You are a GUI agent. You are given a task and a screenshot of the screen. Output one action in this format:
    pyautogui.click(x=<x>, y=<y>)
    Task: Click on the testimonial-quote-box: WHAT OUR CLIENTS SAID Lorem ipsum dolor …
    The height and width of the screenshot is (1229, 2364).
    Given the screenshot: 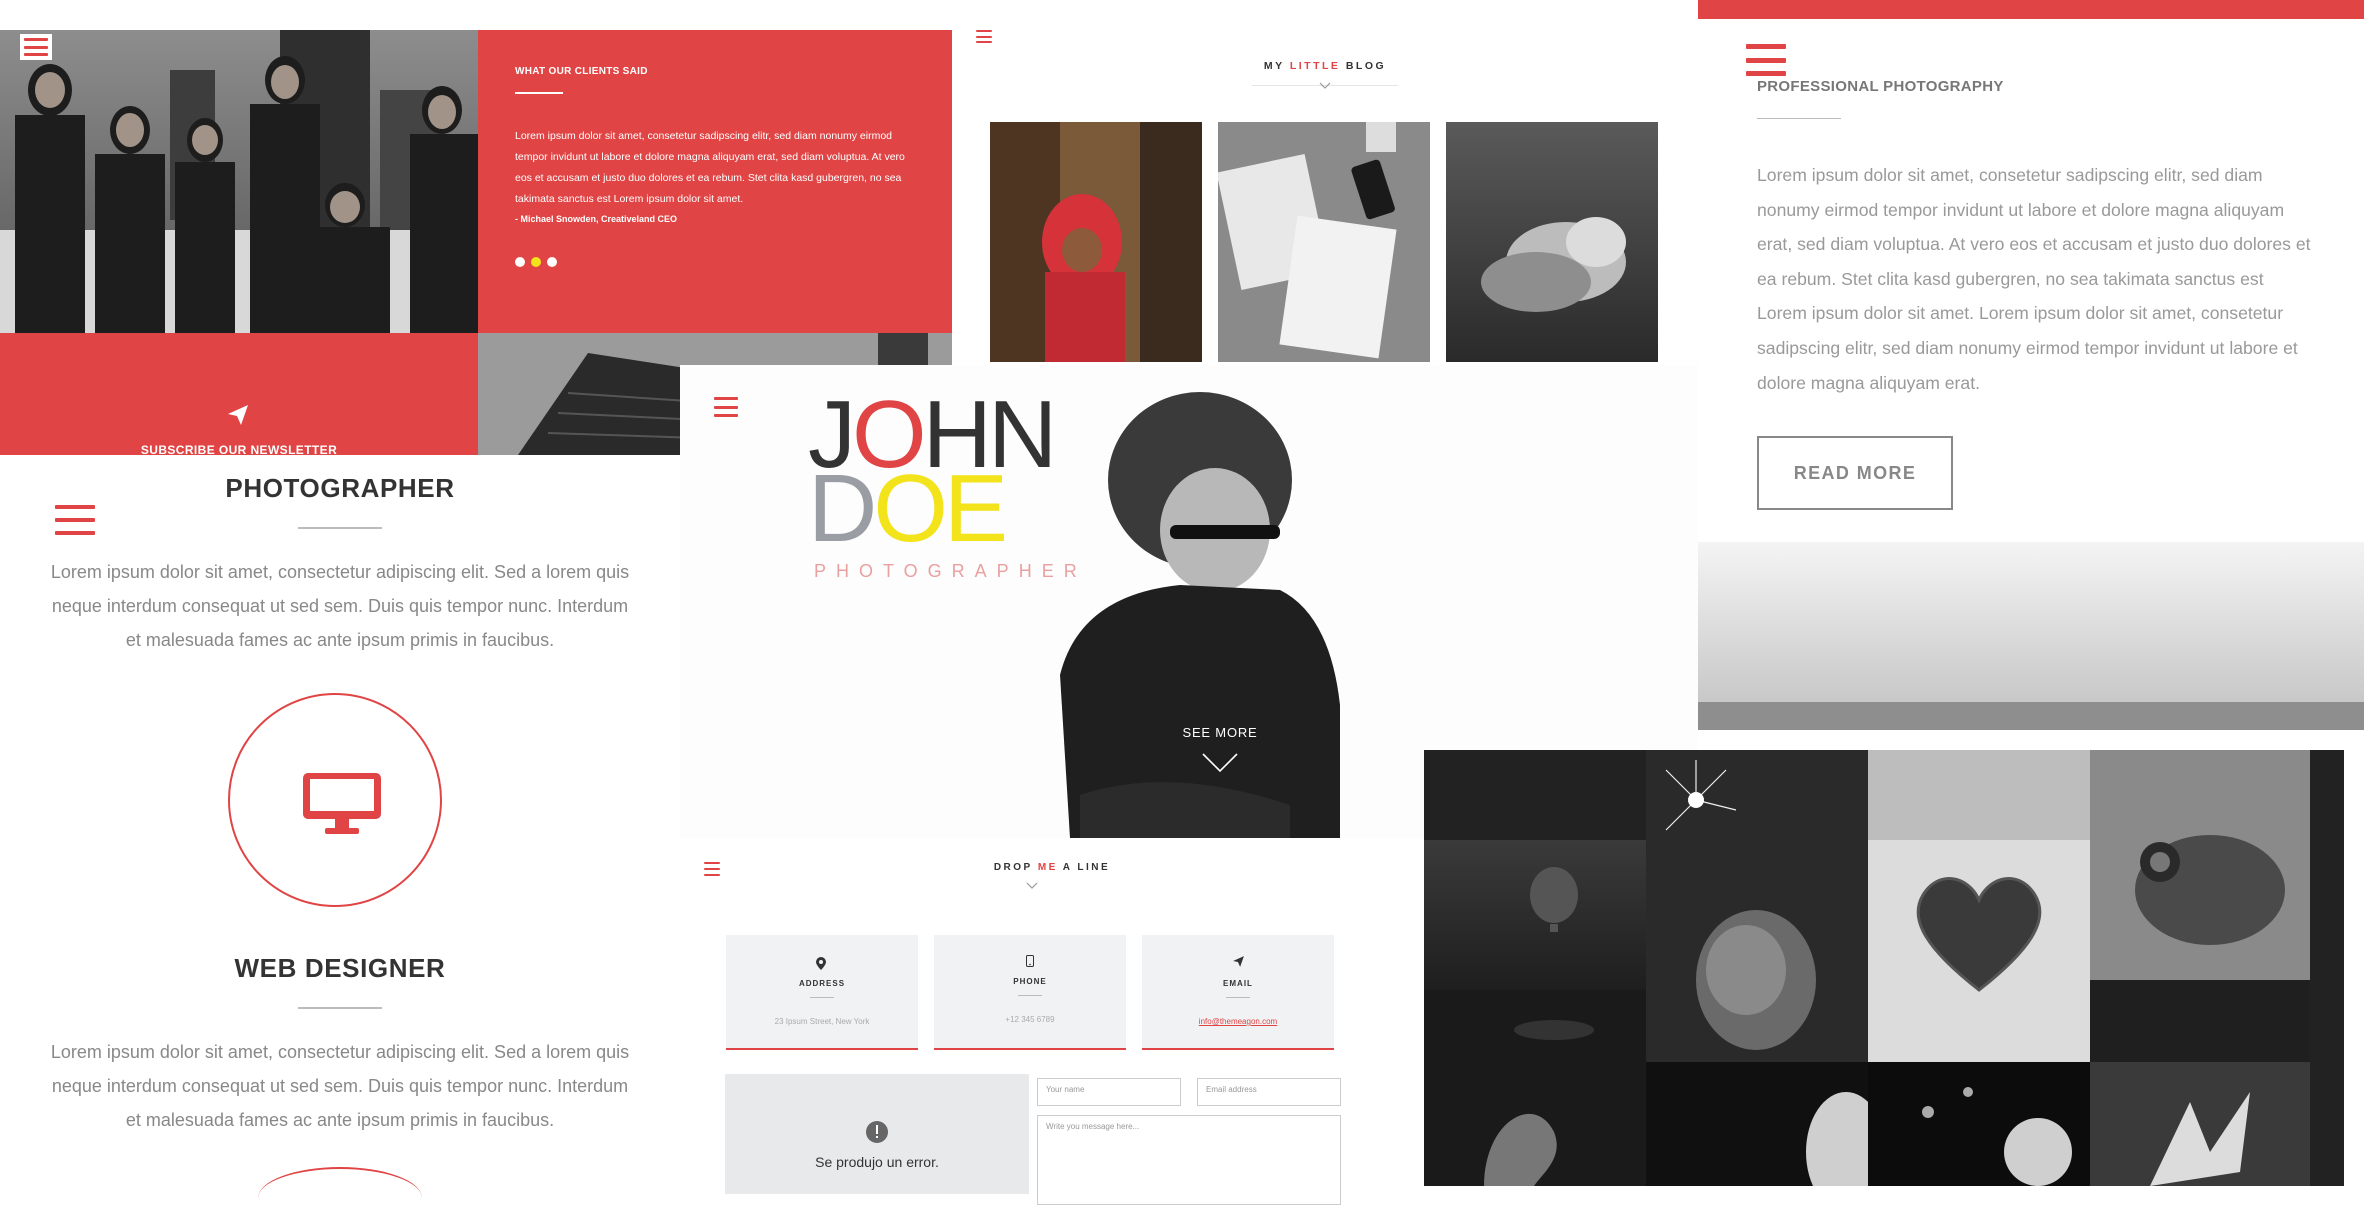 What is the action you would take?
    pyautogui.click(x=715, y=181)
    